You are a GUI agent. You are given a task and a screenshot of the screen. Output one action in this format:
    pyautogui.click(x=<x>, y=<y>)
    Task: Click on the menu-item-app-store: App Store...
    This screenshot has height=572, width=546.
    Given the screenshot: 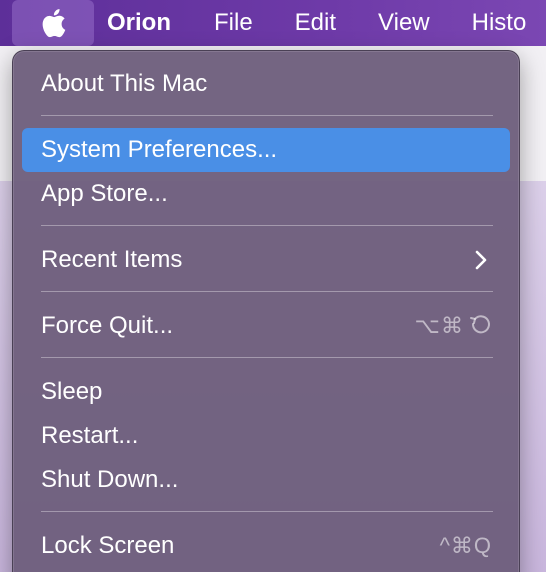 What is the action you would take?
    pyautogui.click(x=266, y=194)
    